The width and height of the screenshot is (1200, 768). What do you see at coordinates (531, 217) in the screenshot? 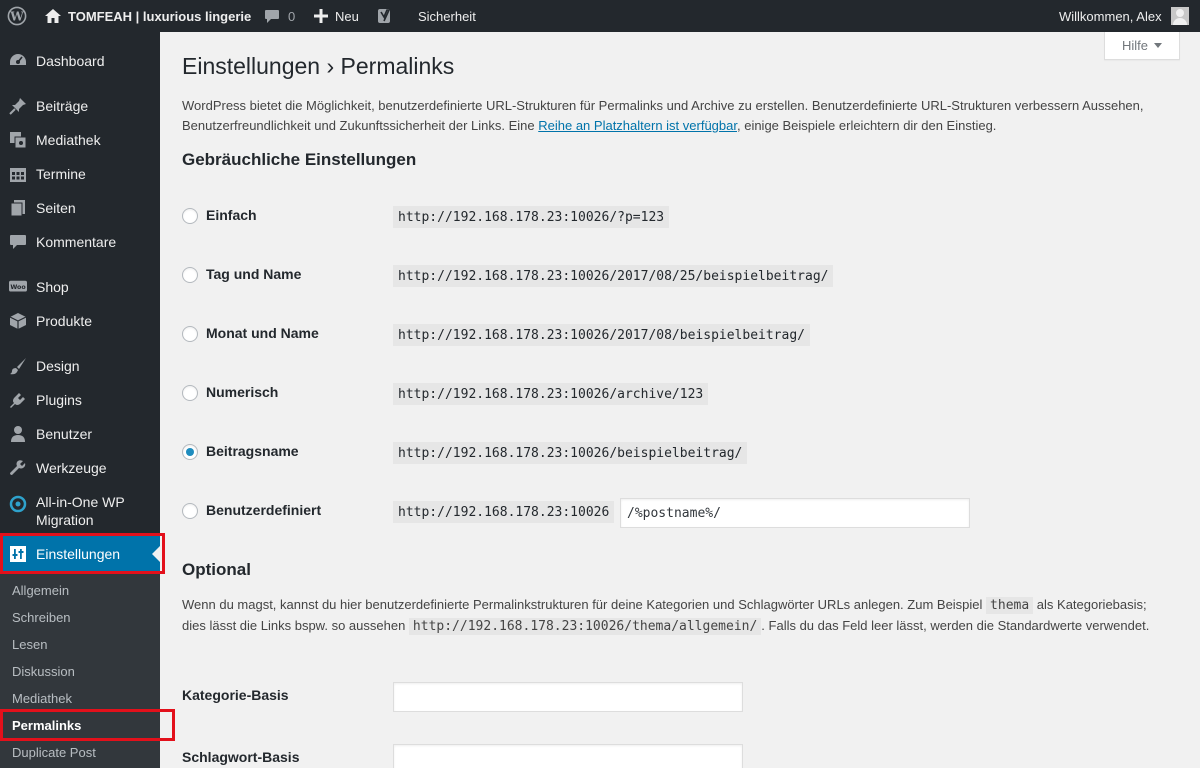
I see `option-example: http://192.168.178.23:10026/?p=123` at bounding box center [531, 217].